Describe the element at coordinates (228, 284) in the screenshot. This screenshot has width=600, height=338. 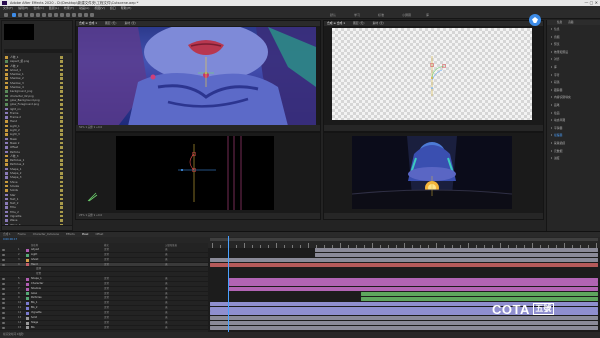
I see `current-time-indicator` at that location.